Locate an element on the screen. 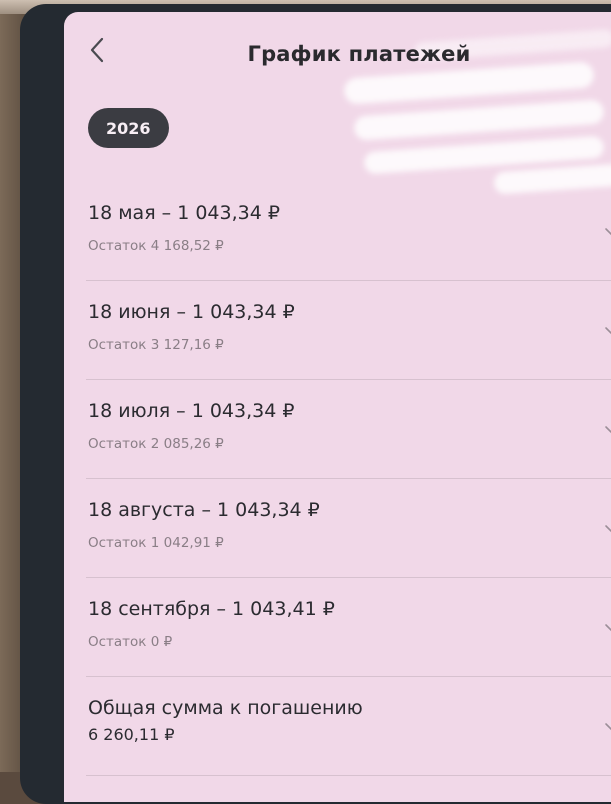 The height and width of the screenshot is (804, 611). total-label: Общая сумма к погашению is located at coordinates (225, 708).